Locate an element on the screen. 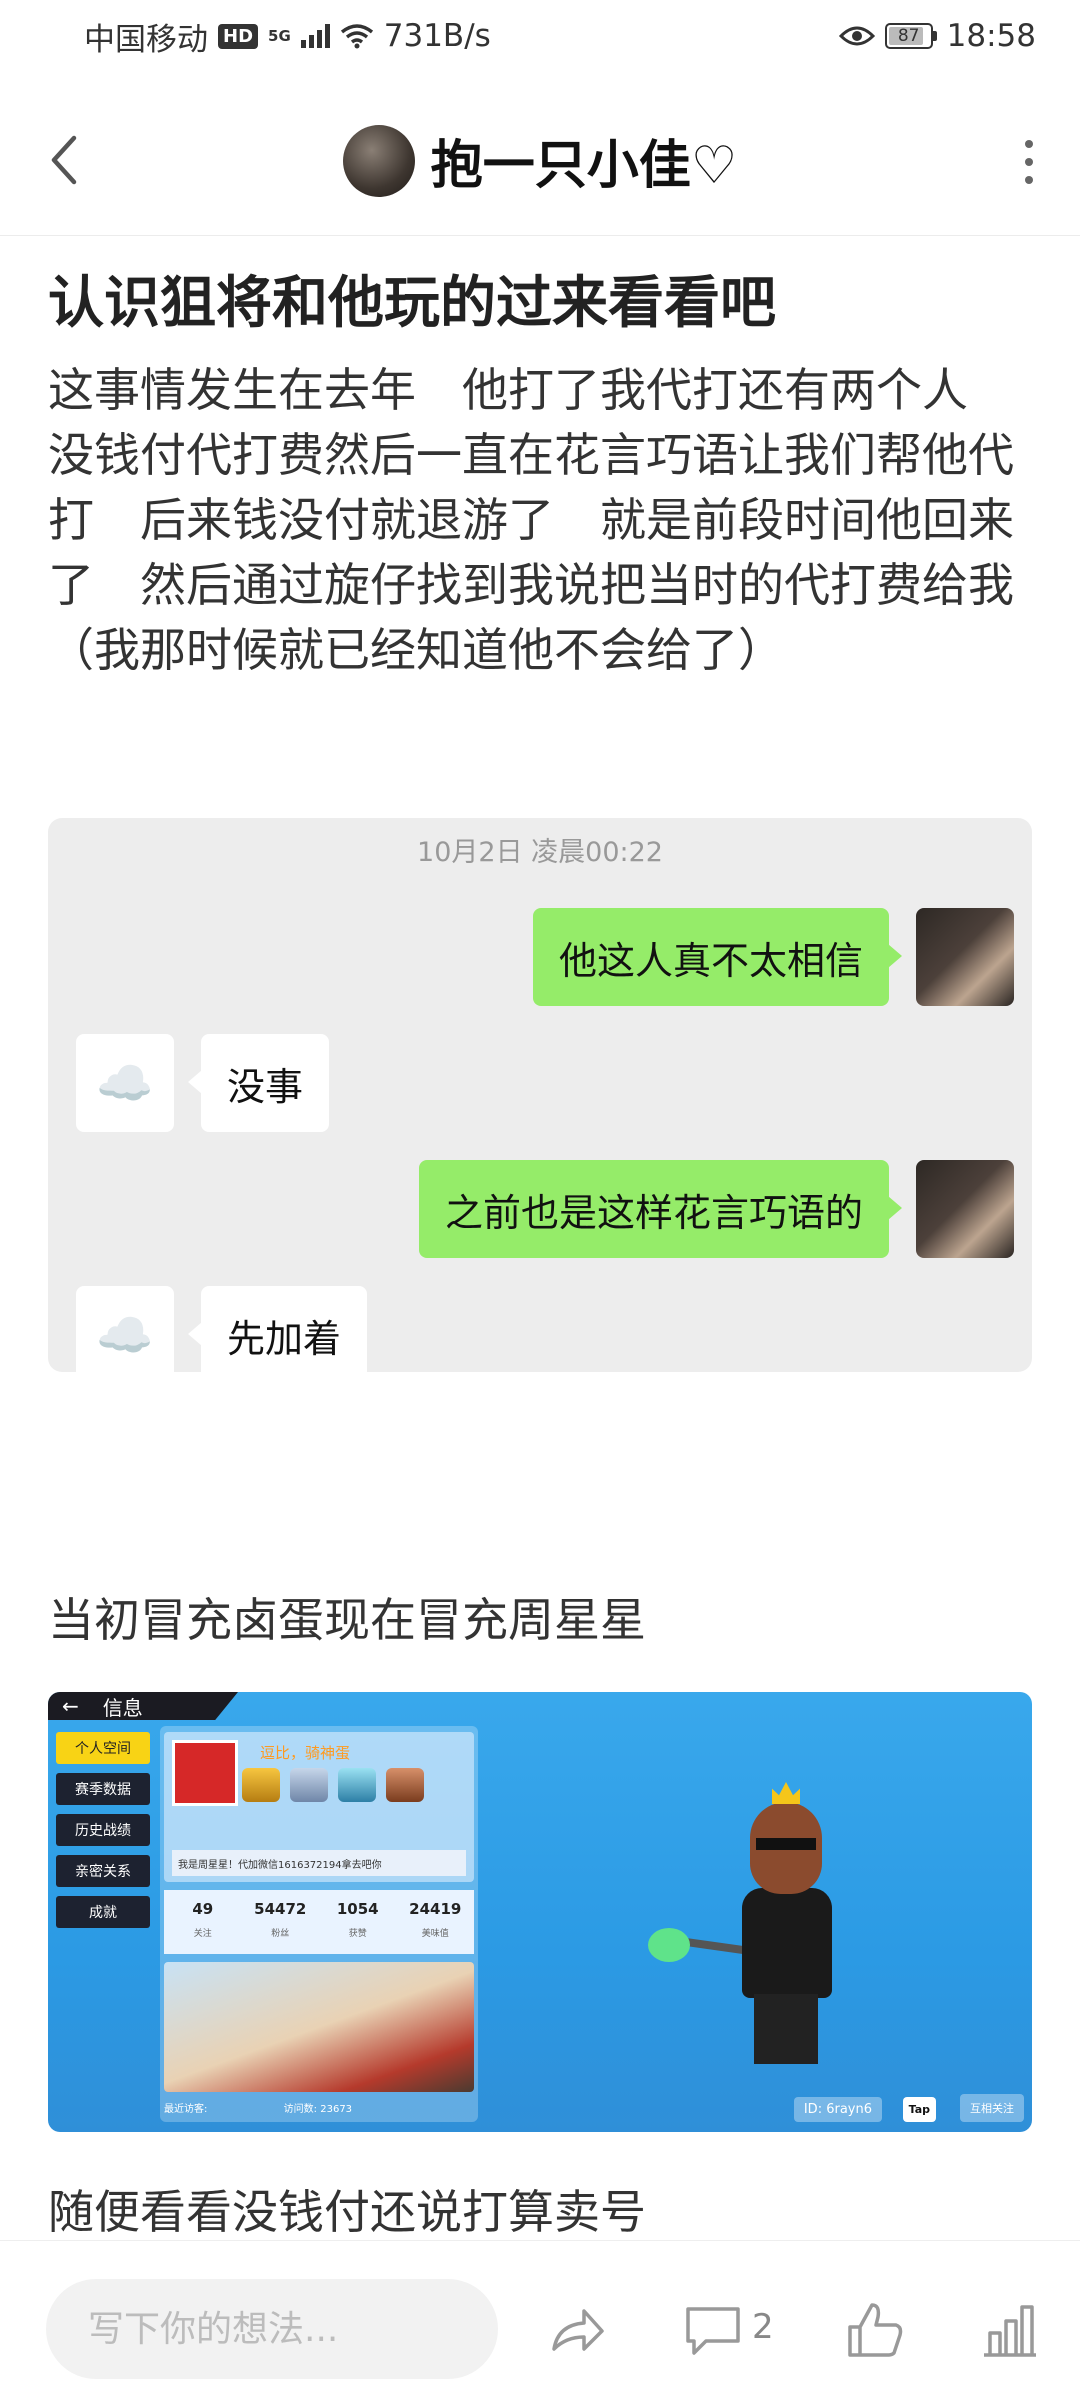  game-player-name: 逗比，骑神蛋 is located at coordinates (305, 1753).